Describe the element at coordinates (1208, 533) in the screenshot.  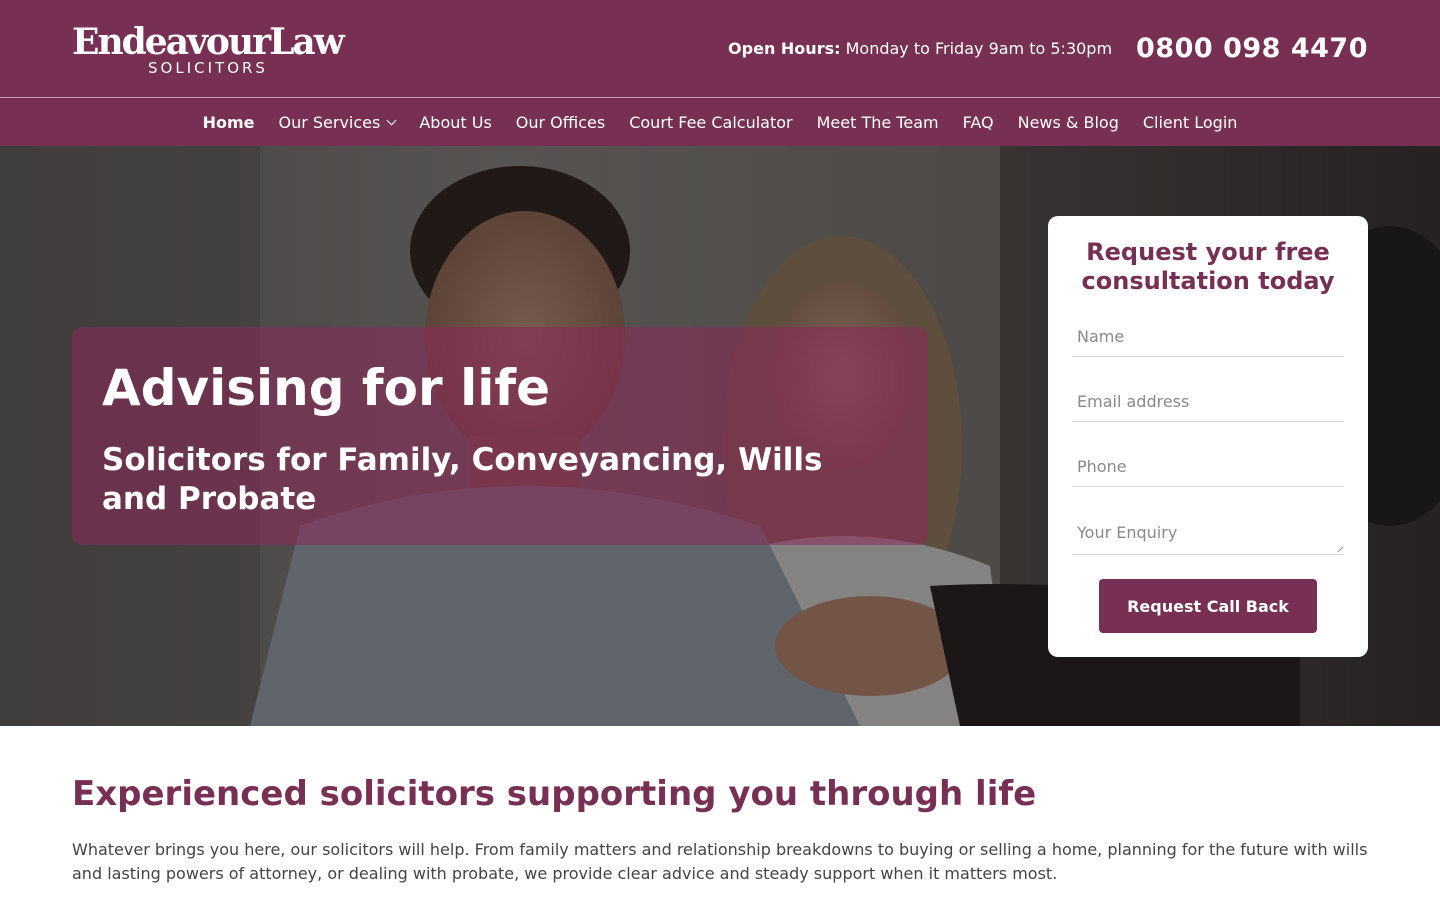
I see `enquiry-textarea: Your Enquiry` at that location.